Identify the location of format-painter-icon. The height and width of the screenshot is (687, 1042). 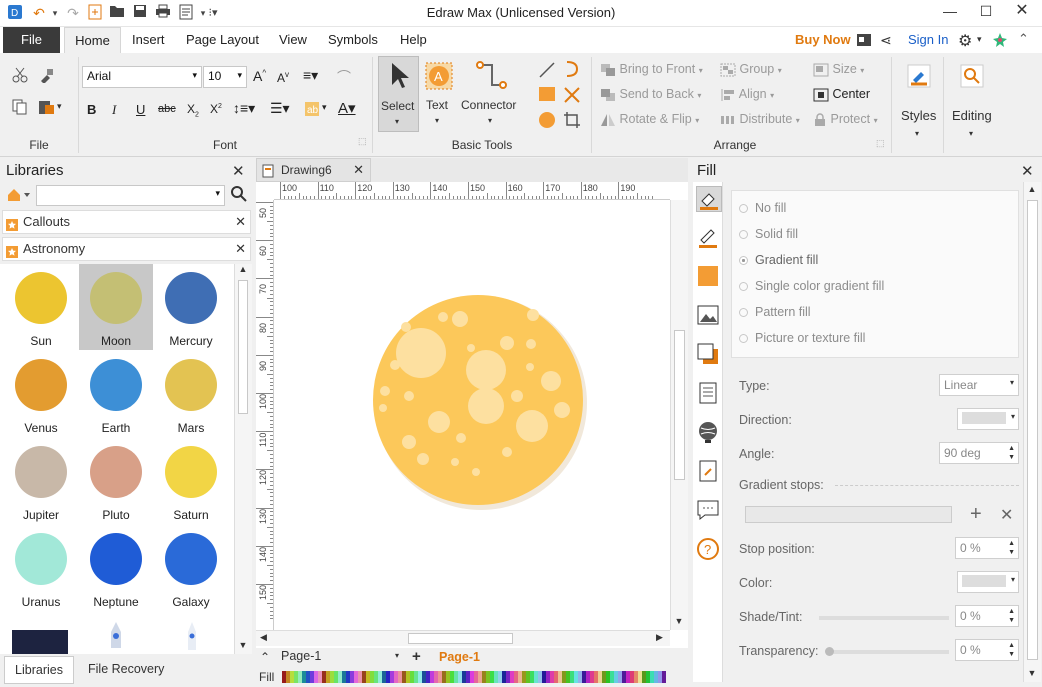
(46, 76).